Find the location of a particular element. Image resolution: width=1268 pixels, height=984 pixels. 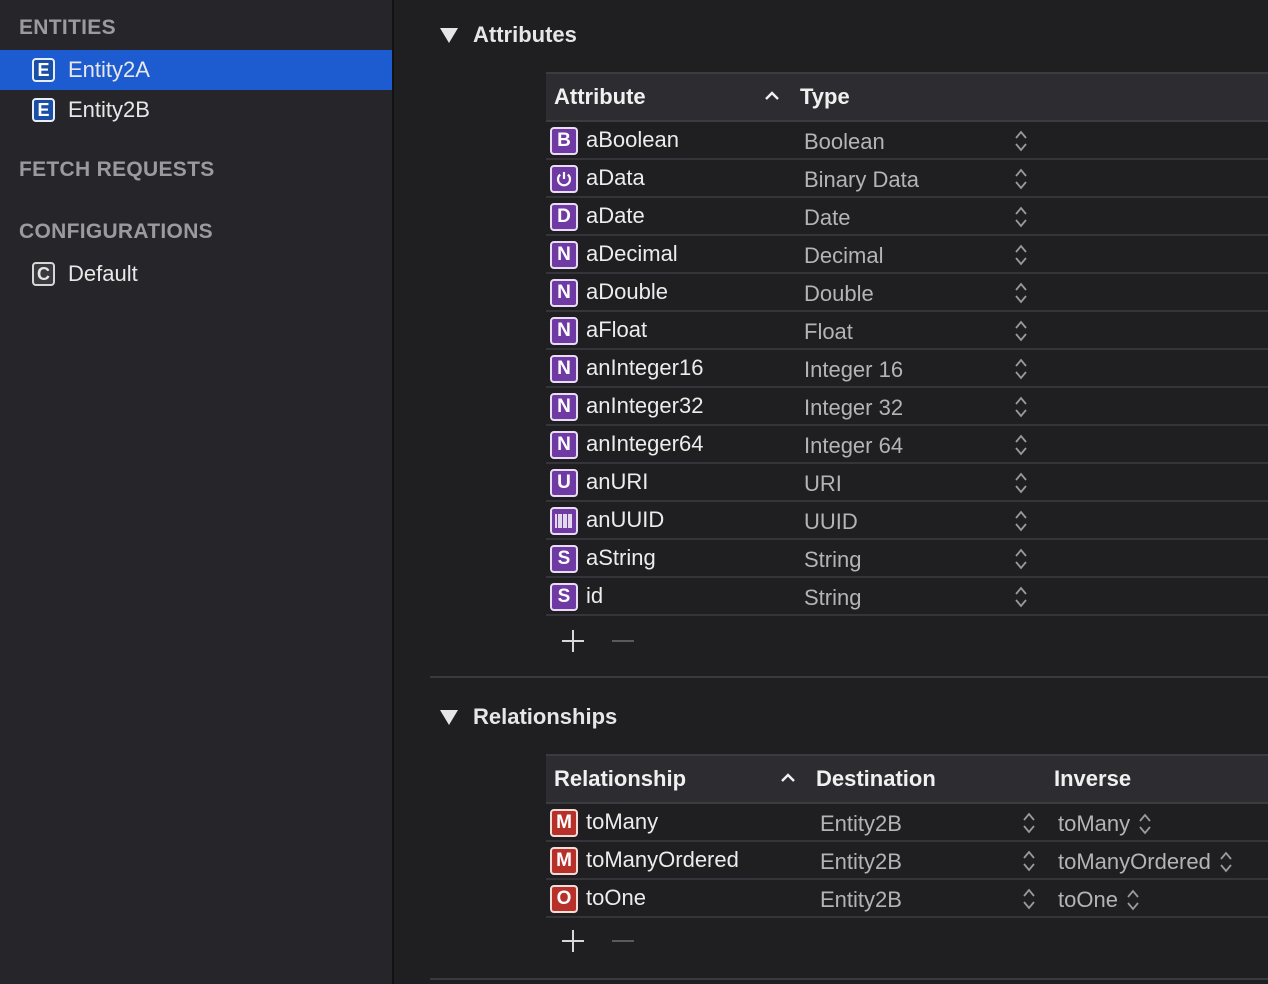

type-u-icon: U is located at coordinates (564, 483).